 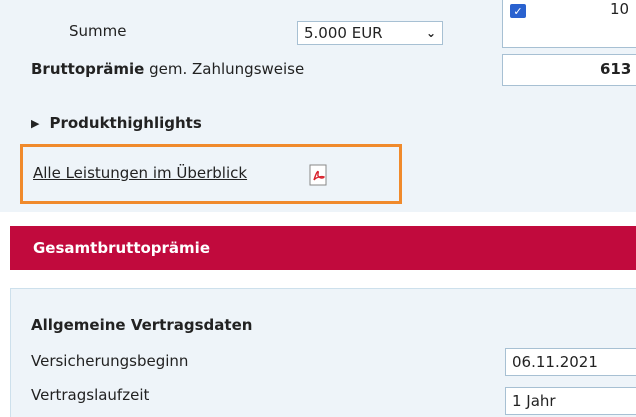 What do you see at coordinates (121, 248) in the screenshot?
I see `total-premium-title: Gesamtbruttoprämie` at bounding box center [121, 248].